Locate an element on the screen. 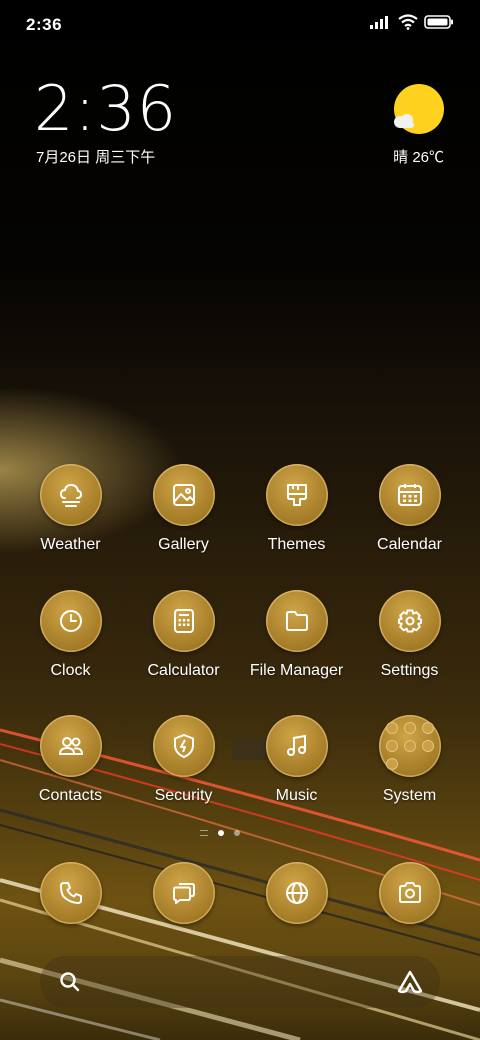 The width and height of the screenshot is (480, 1040). app-label: Clock is located at coordinates (70, 670).